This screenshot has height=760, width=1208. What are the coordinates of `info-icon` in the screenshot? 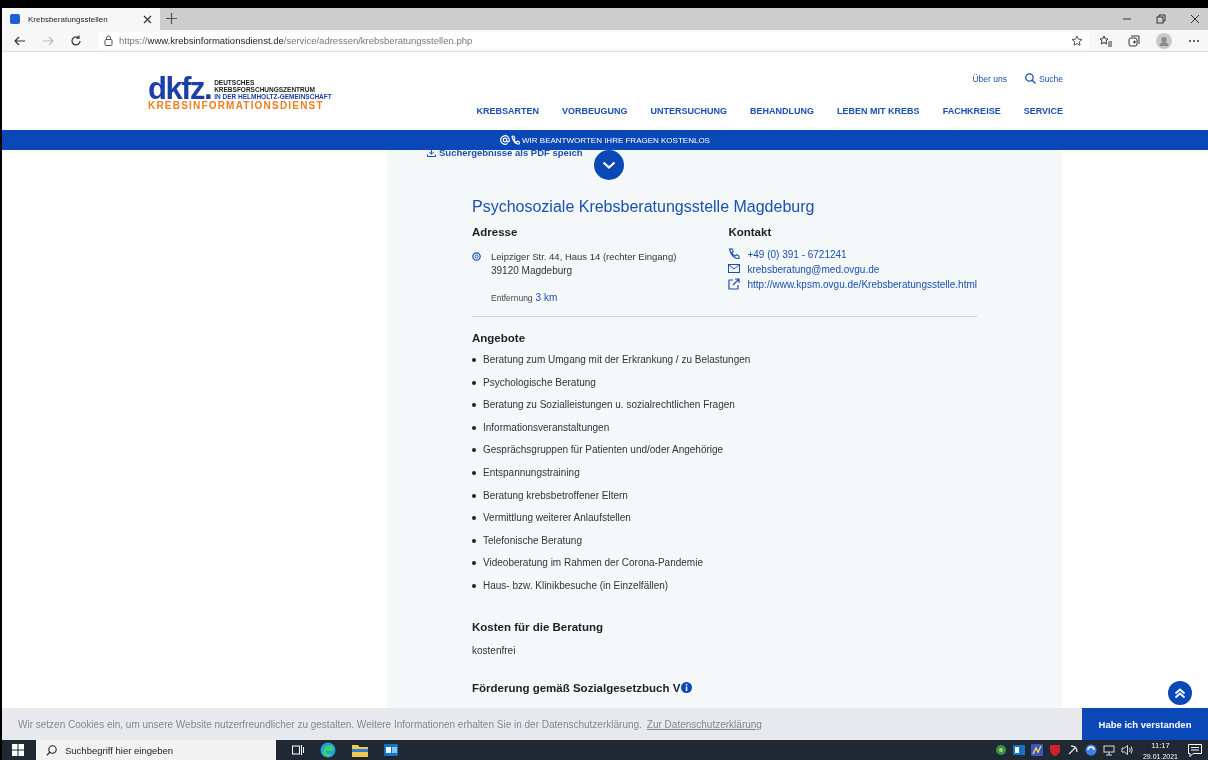 It's located at (687, 688).